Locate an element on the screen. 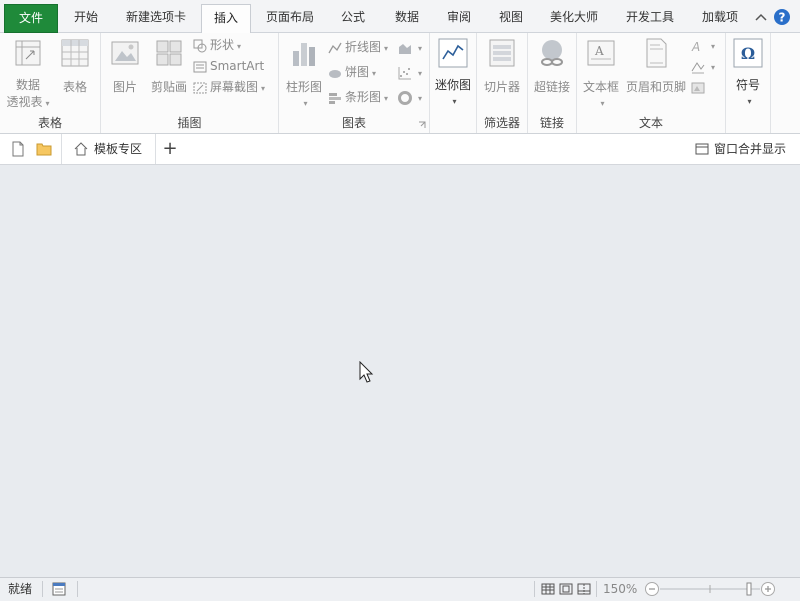  textbox-icon: A is located at coordinates (601, 53).